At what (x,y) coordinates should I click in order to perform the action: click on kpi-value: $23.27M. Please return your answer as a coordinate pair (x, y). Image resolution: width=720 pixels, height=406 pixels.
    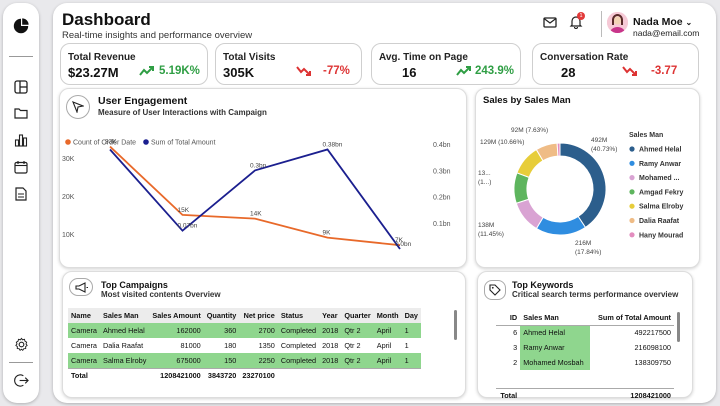
    Looking at the image, I should click on (93, 72).